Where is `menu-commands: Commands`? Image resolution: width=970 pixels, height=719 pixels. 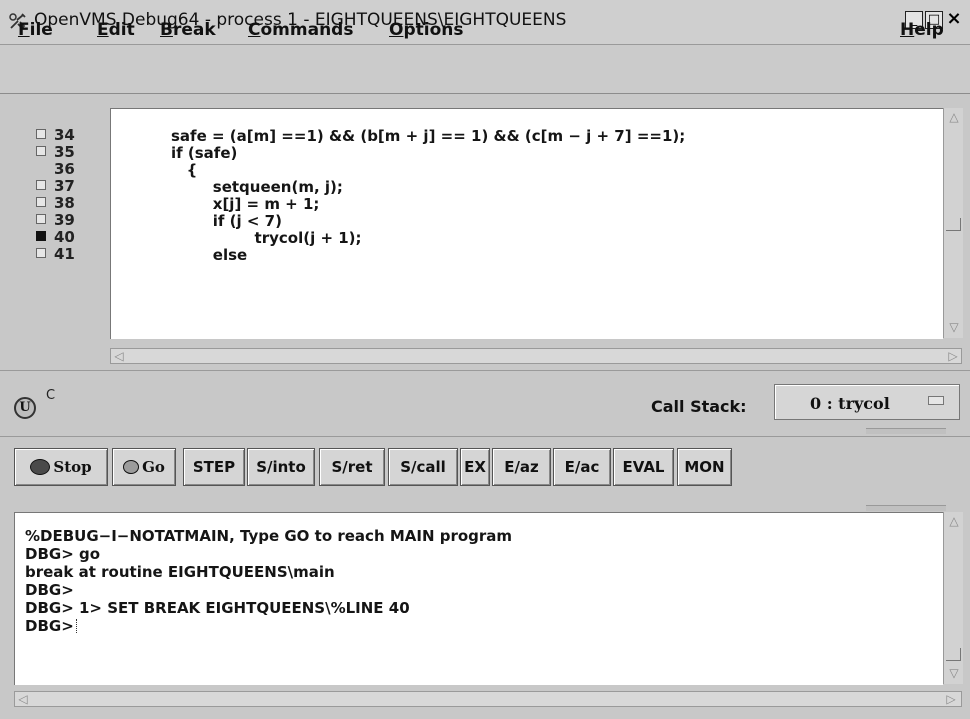 menu-commands: Commands is located at coordinates (300, 30).